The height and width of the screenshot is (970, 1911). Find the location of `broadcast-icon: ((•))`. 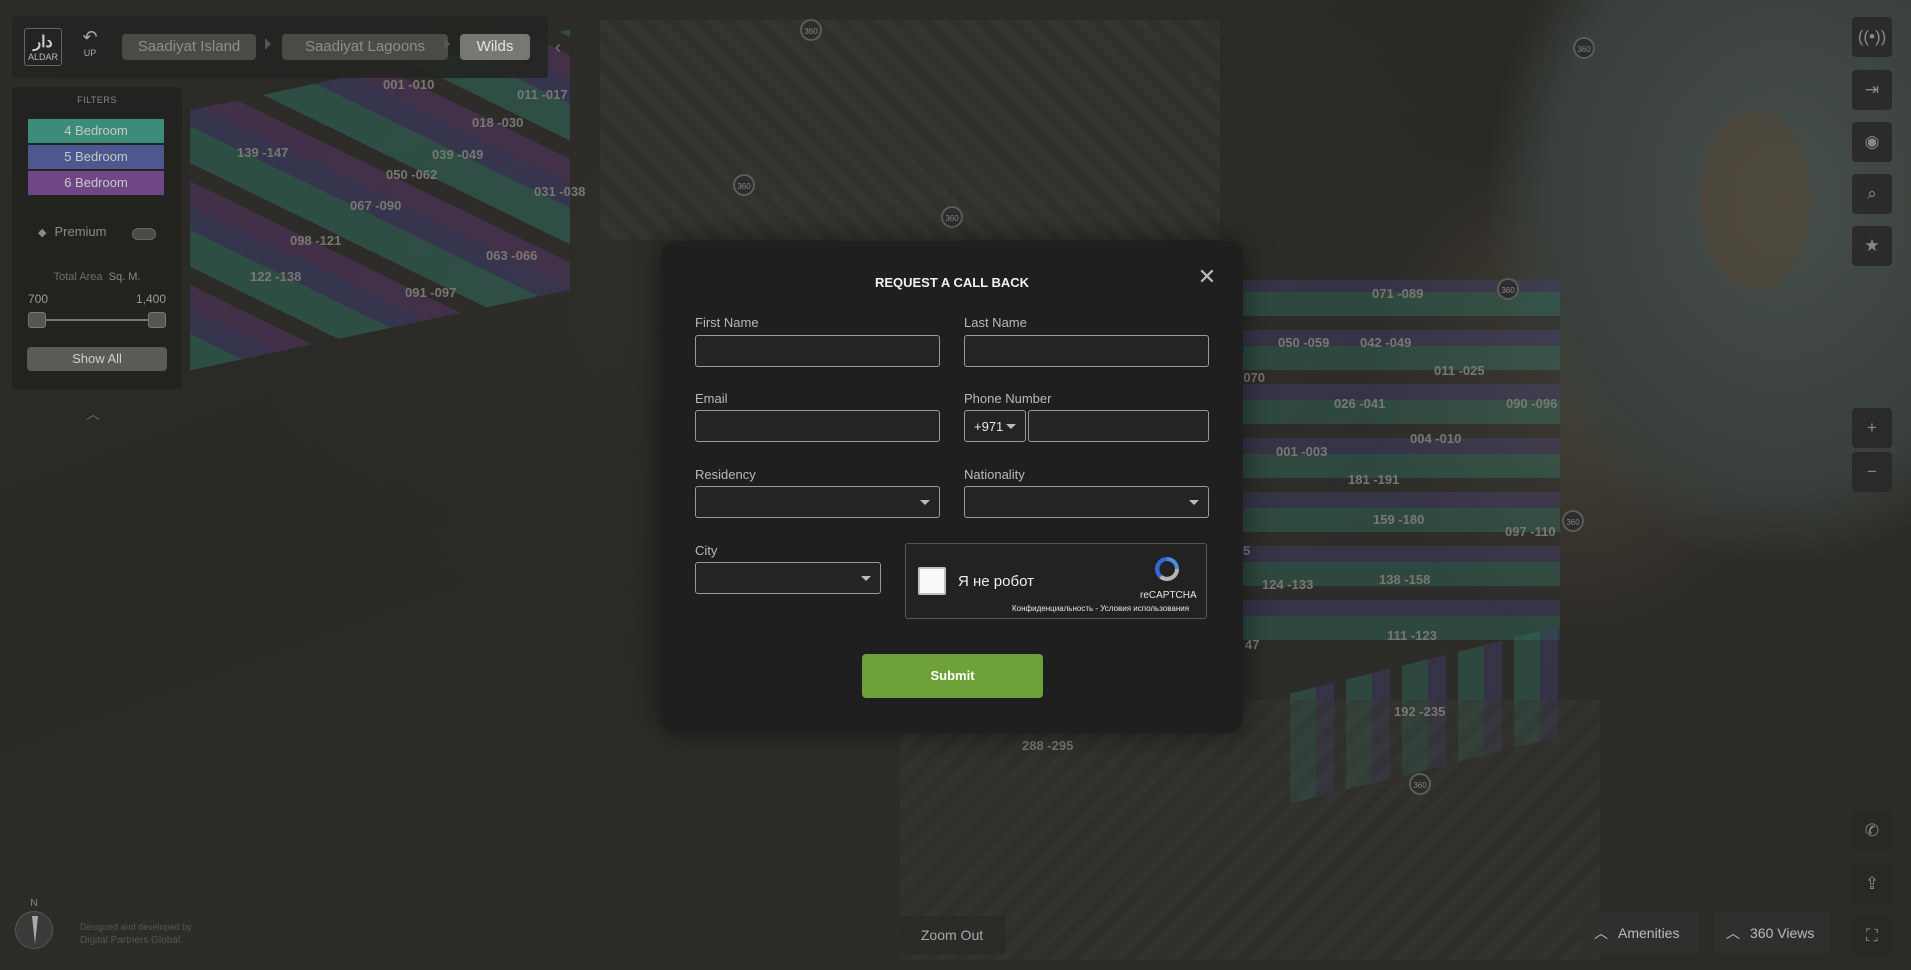

broadcast-icon: ((•)) is located at coordinates (1872, 36).